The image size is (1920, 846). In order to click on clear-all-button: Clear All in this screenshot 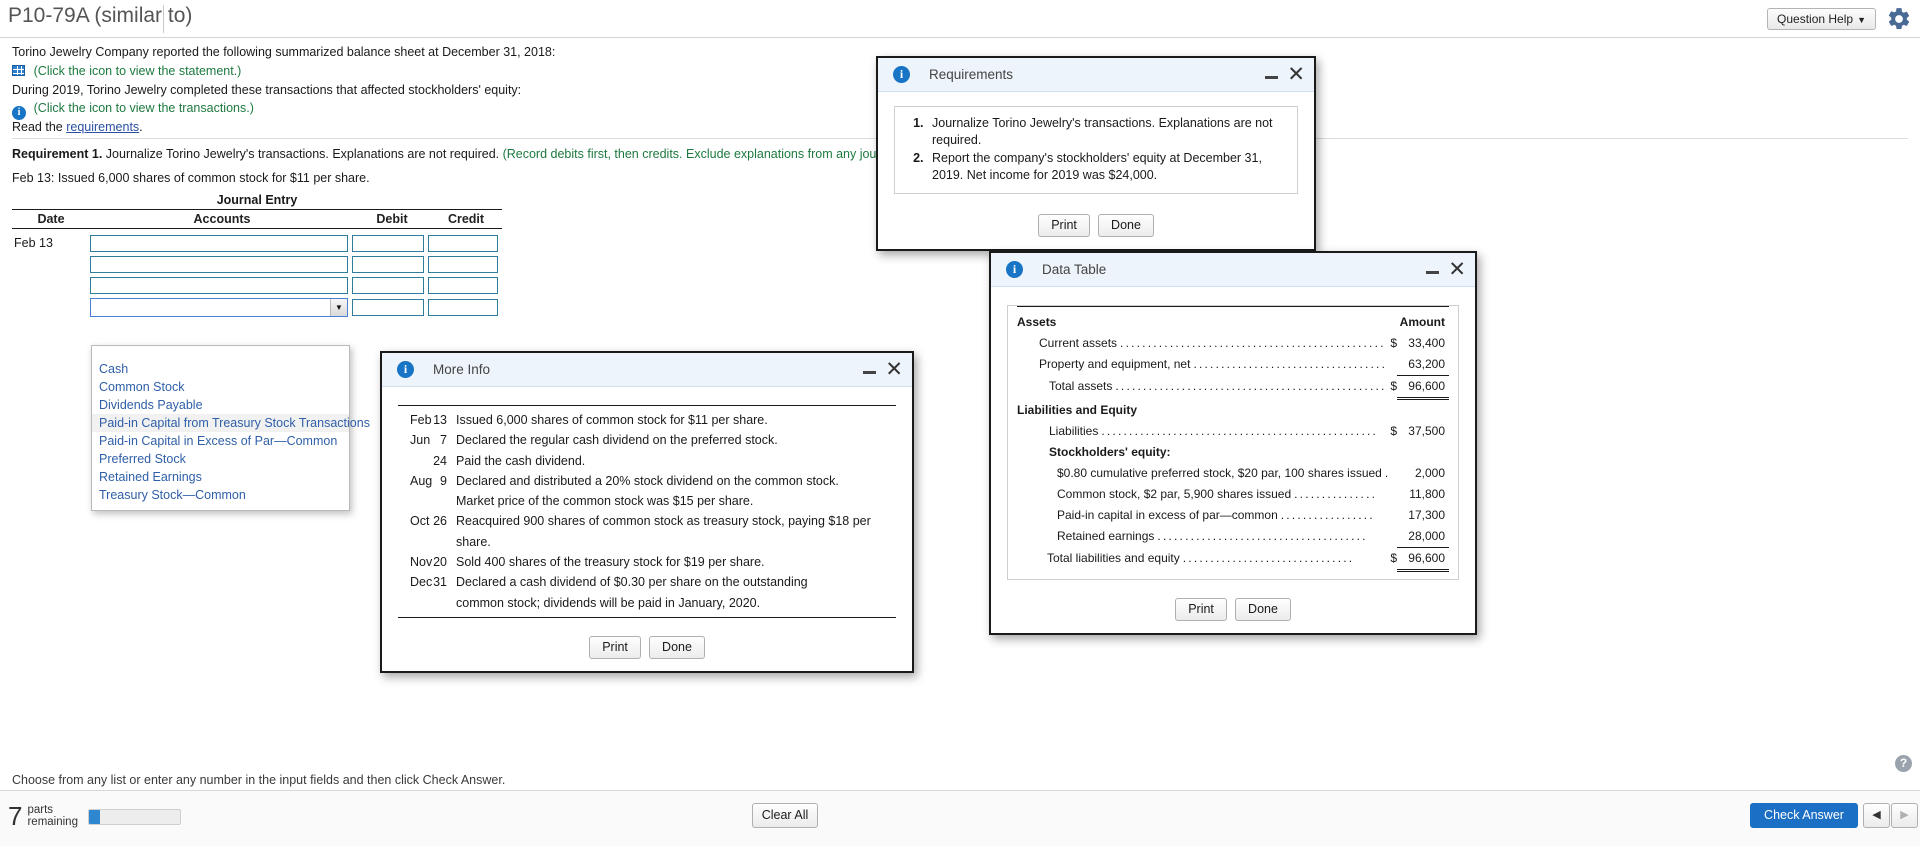, I will do `click(785, 815)`.